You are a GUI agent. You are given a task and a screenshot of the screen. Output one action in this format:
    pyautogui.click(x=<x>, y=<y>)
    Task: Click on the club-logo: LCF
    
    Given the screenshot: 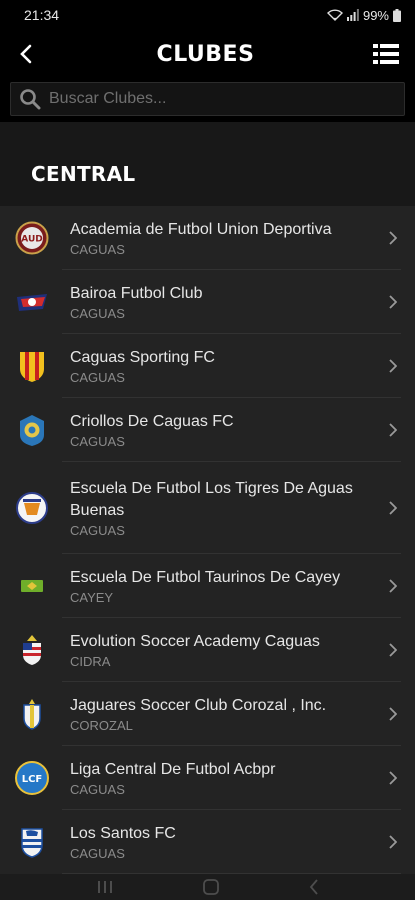 What is the action you would take?
    pyautogui.click(x=32, y=778)
    